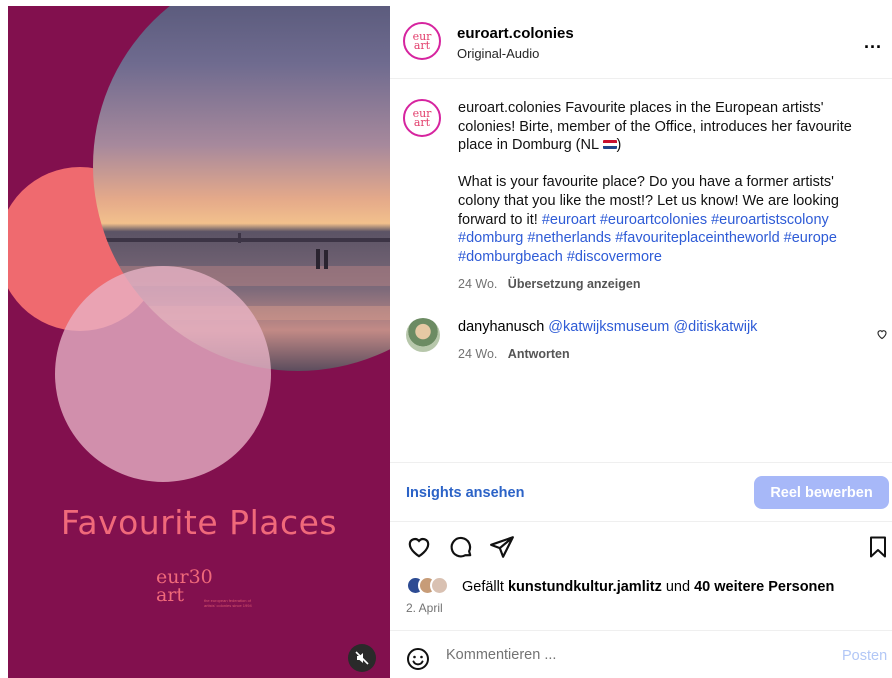  What do you see at coordinates (439, 585) in the screenshot?
I see `liker-avatar` at bounding box center [439, 585].